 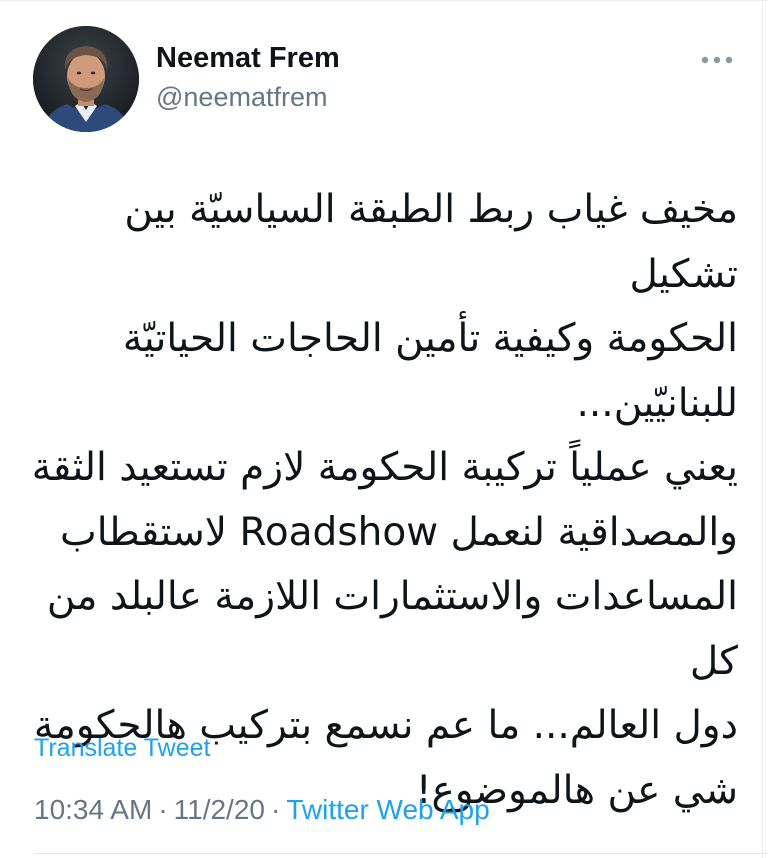 I want to click on bottom-divider, so click(x=401, y=853).